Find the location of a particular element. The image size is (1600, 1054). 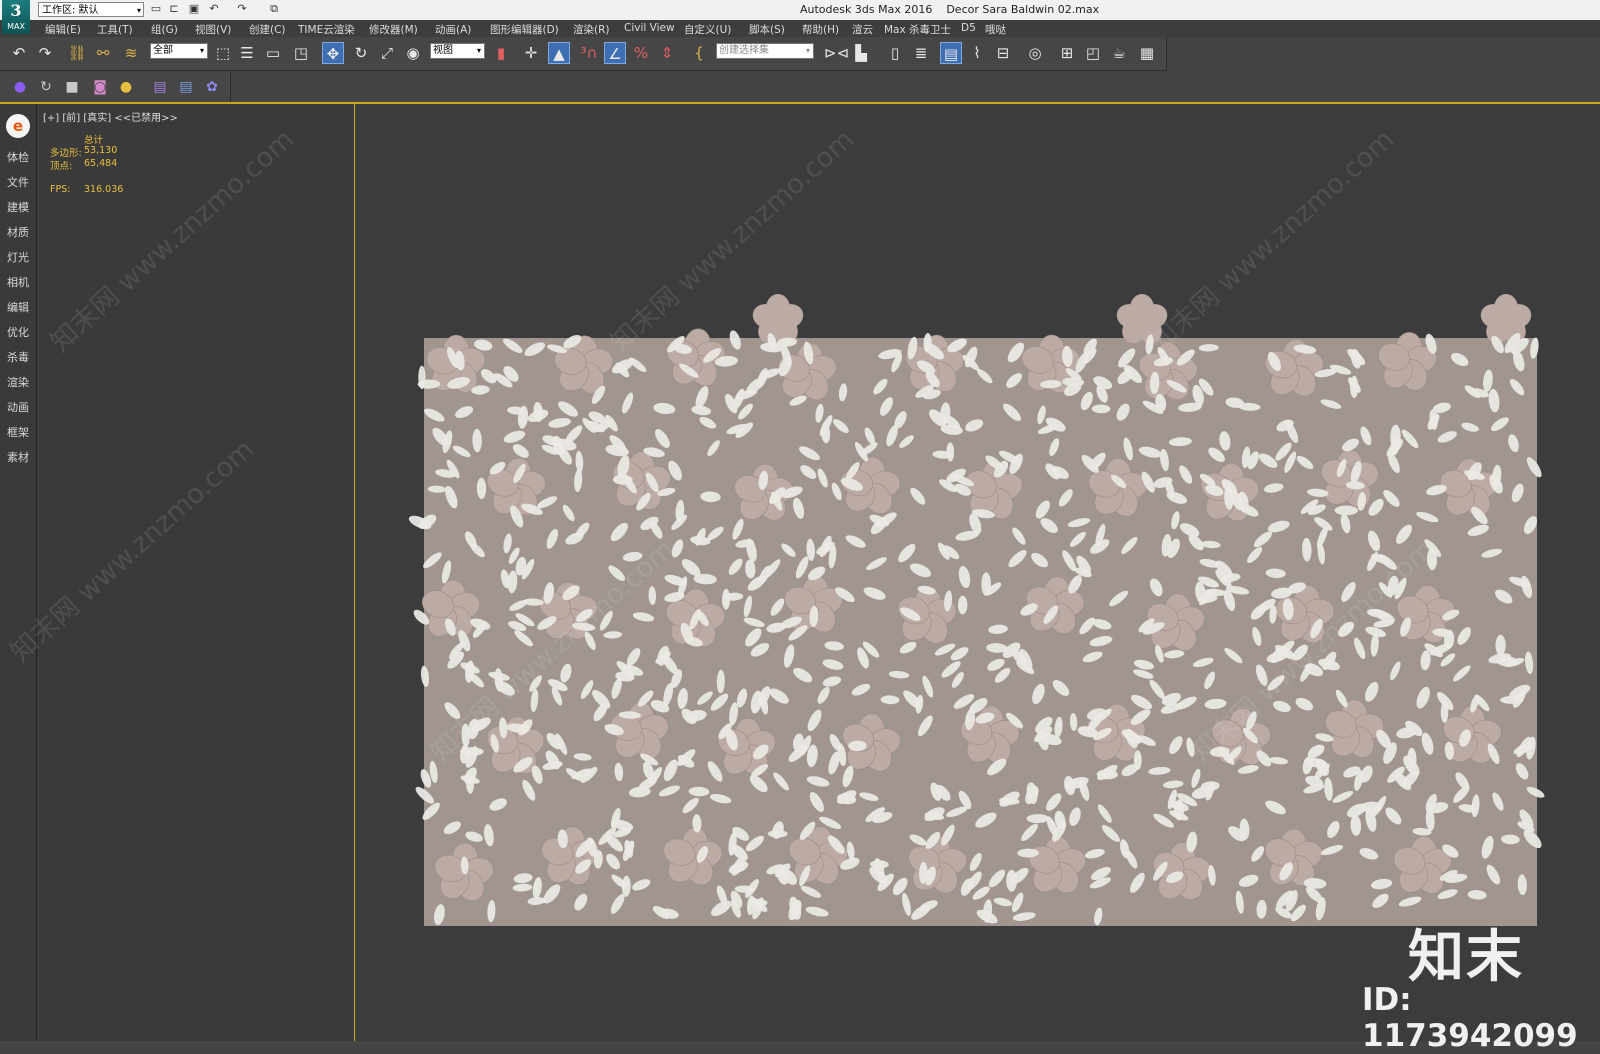

snapshot-icon: ◙ is located at coordinates (100, 87).